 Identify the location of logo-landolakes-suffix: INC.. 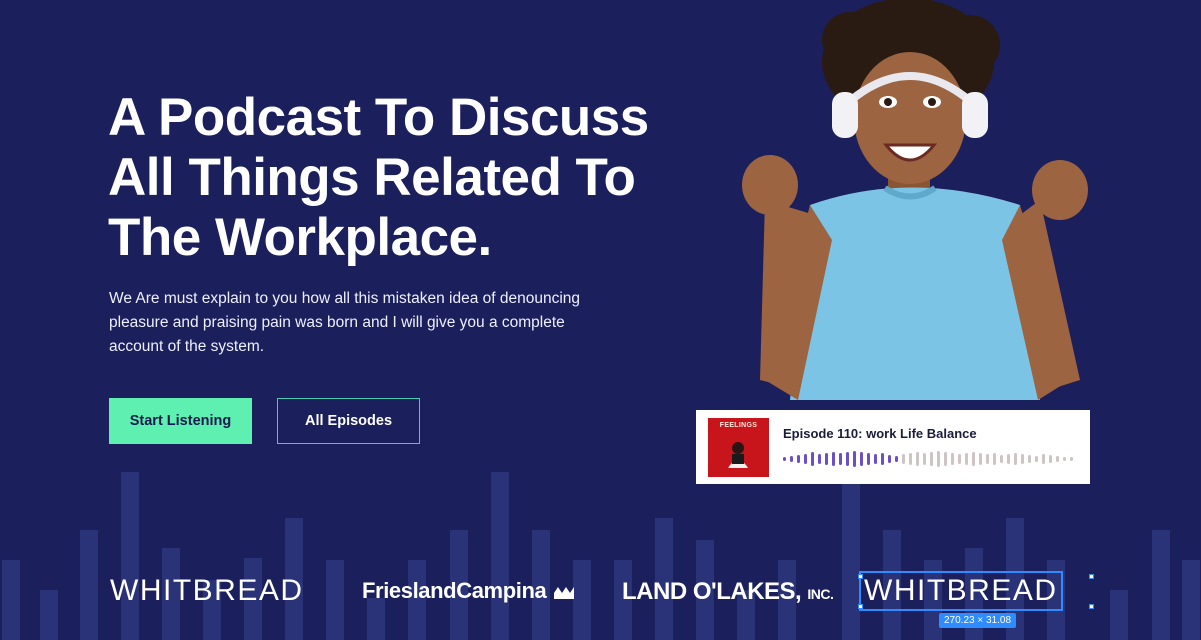
(820, 594).